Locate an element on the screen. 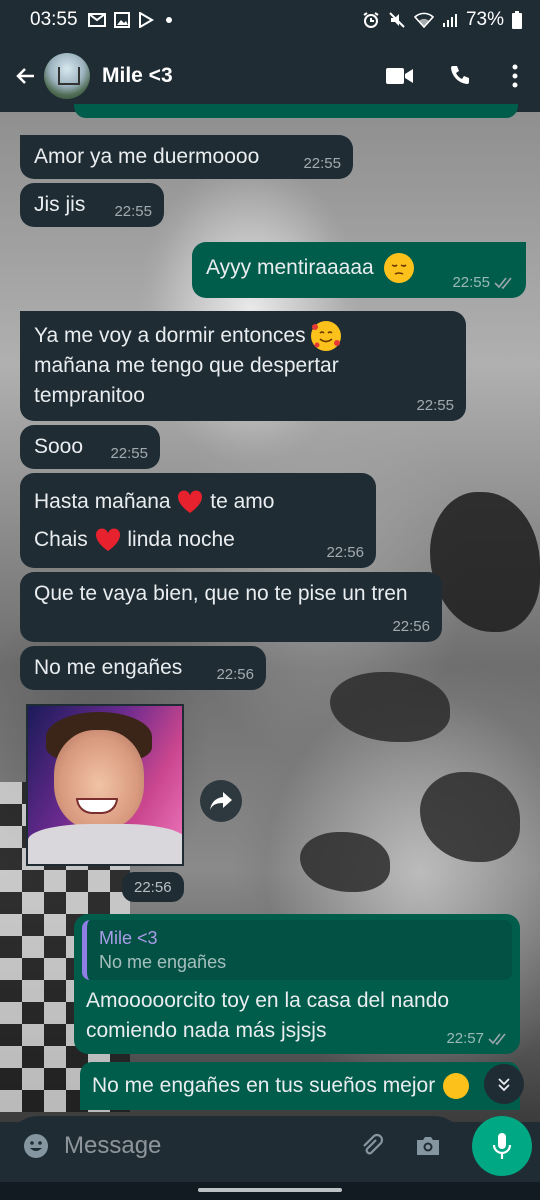 Image resolution: width=540 pixels, height=1200 pixels. message-text: Sooo is located at coordinates (59, 446).